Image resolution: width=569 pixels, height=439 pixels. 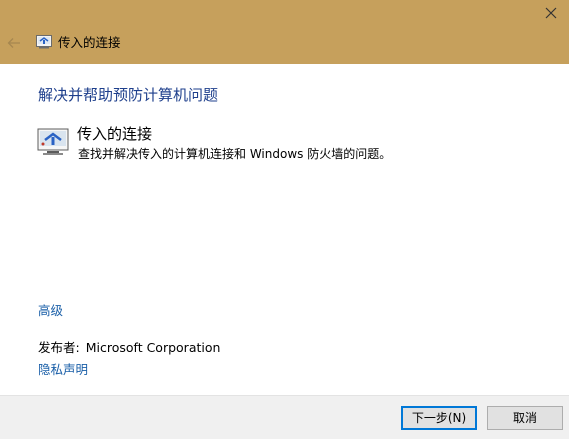 I want to click on dialog-footer: 下一步(N) 取消, so click(x=284, y=417).